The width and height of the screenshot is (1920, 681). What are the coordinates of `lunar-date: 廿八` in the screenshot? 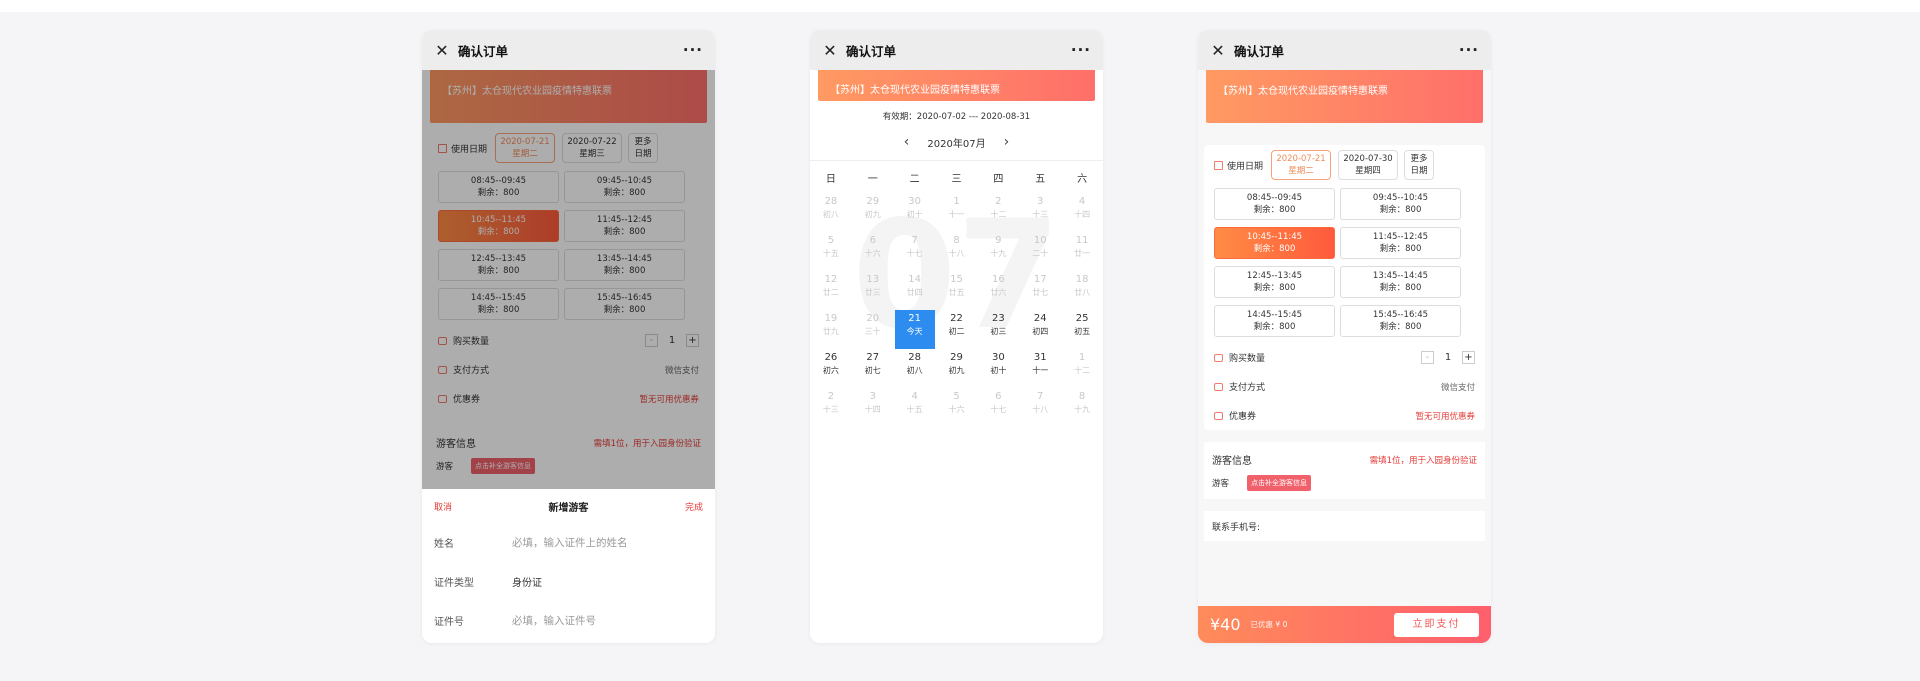 It's located at (1082, 292).